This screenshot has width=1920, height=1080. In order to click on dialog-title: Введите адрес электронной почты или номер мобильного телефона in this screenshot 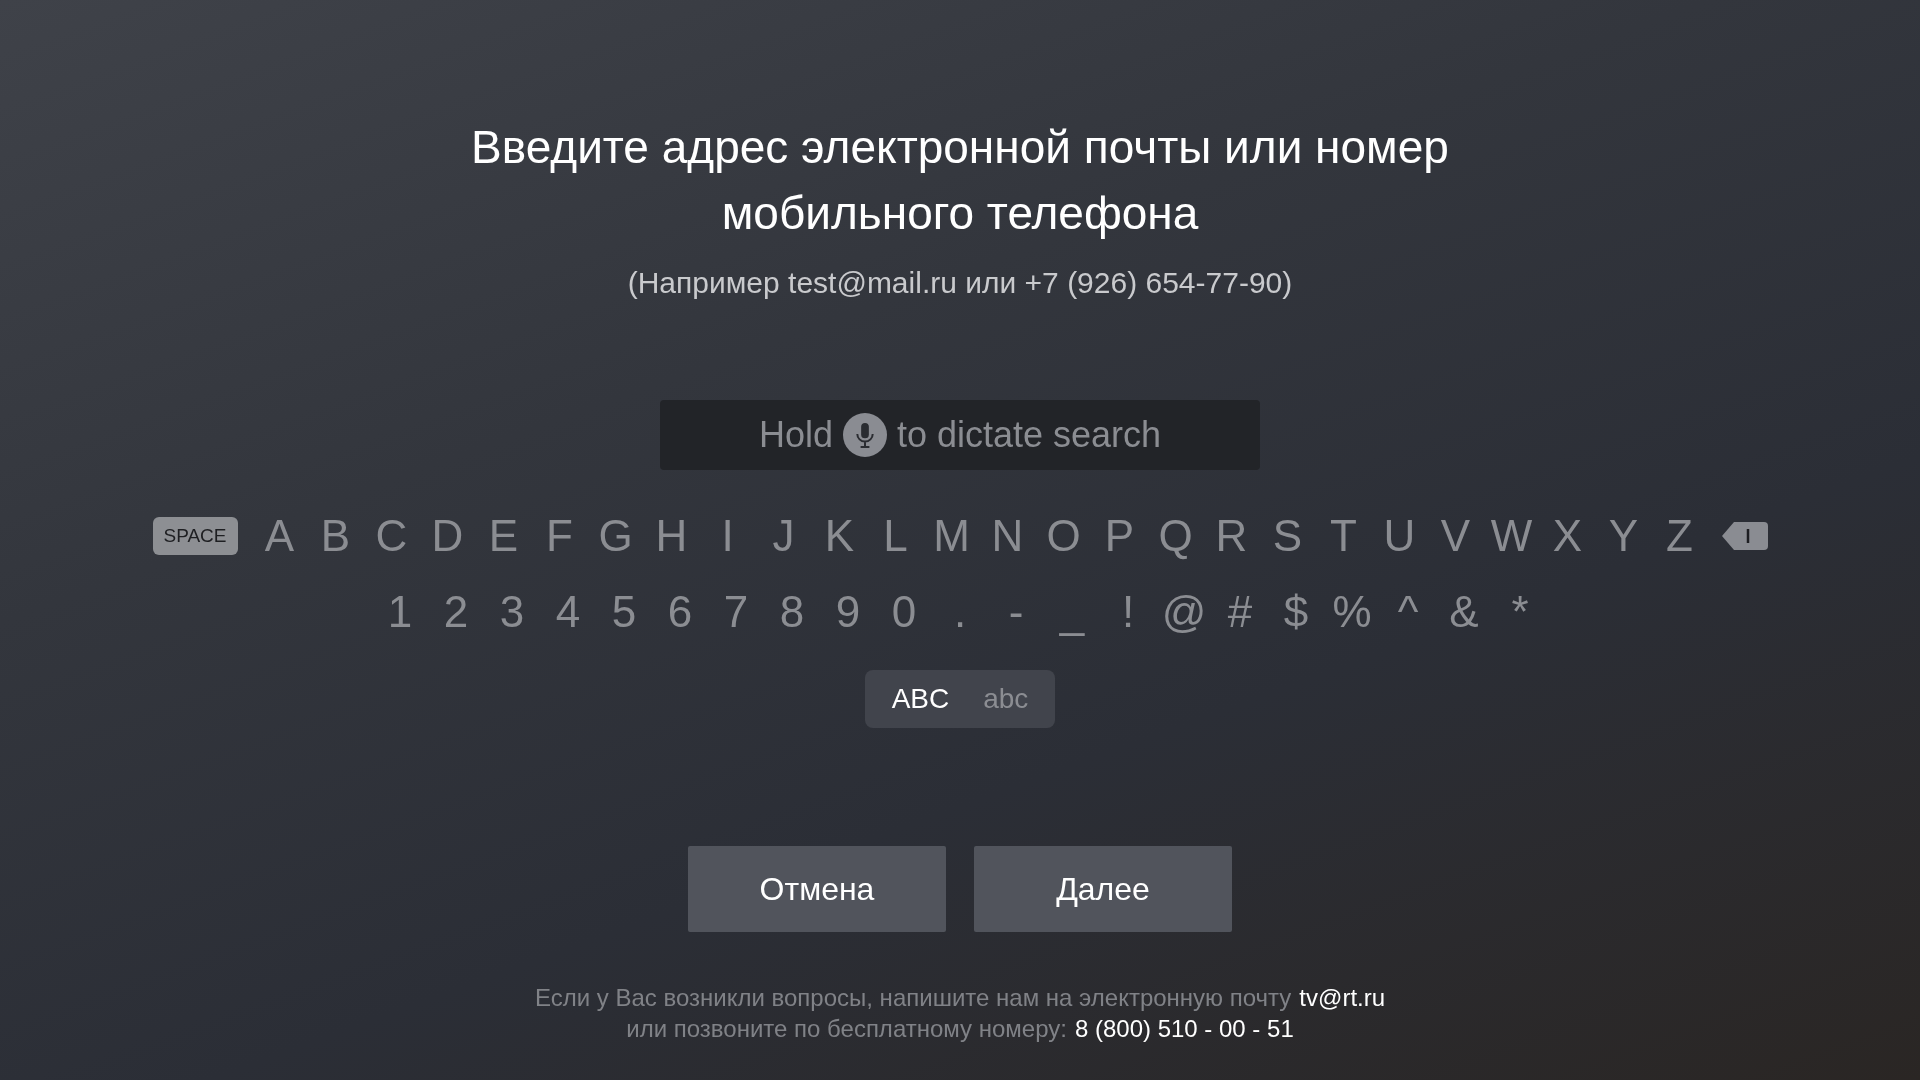, I will do `click(960, 180)`.